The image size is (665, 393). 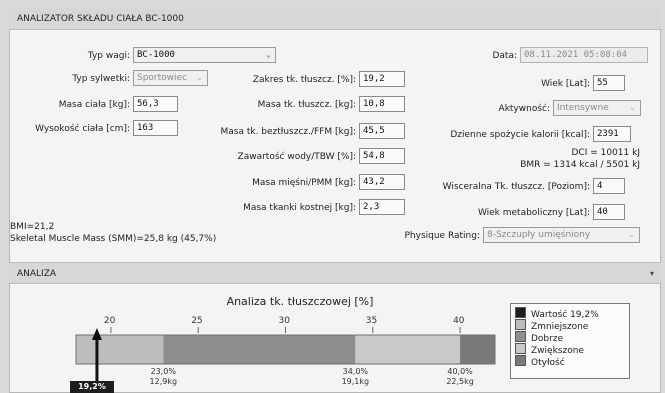 What do you see at coordinates (163, 371) in the screenshot?
I see `boundary-percent: 23,0%` at bounding box center [163, 371].